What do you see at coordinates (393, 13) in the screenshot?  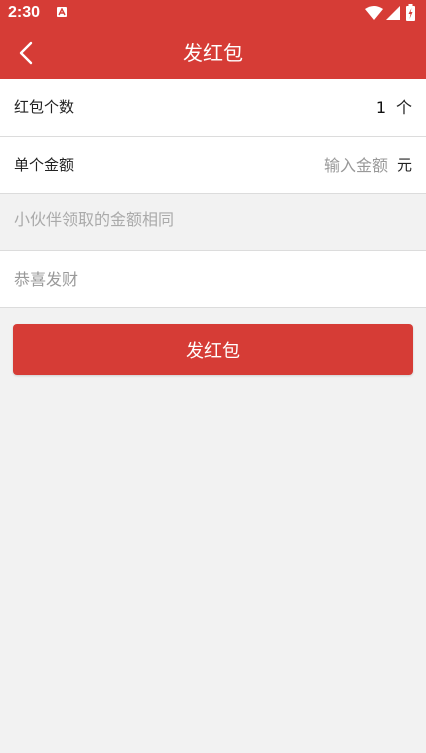 I see `signal-icon` at bounding box center [393, 13].